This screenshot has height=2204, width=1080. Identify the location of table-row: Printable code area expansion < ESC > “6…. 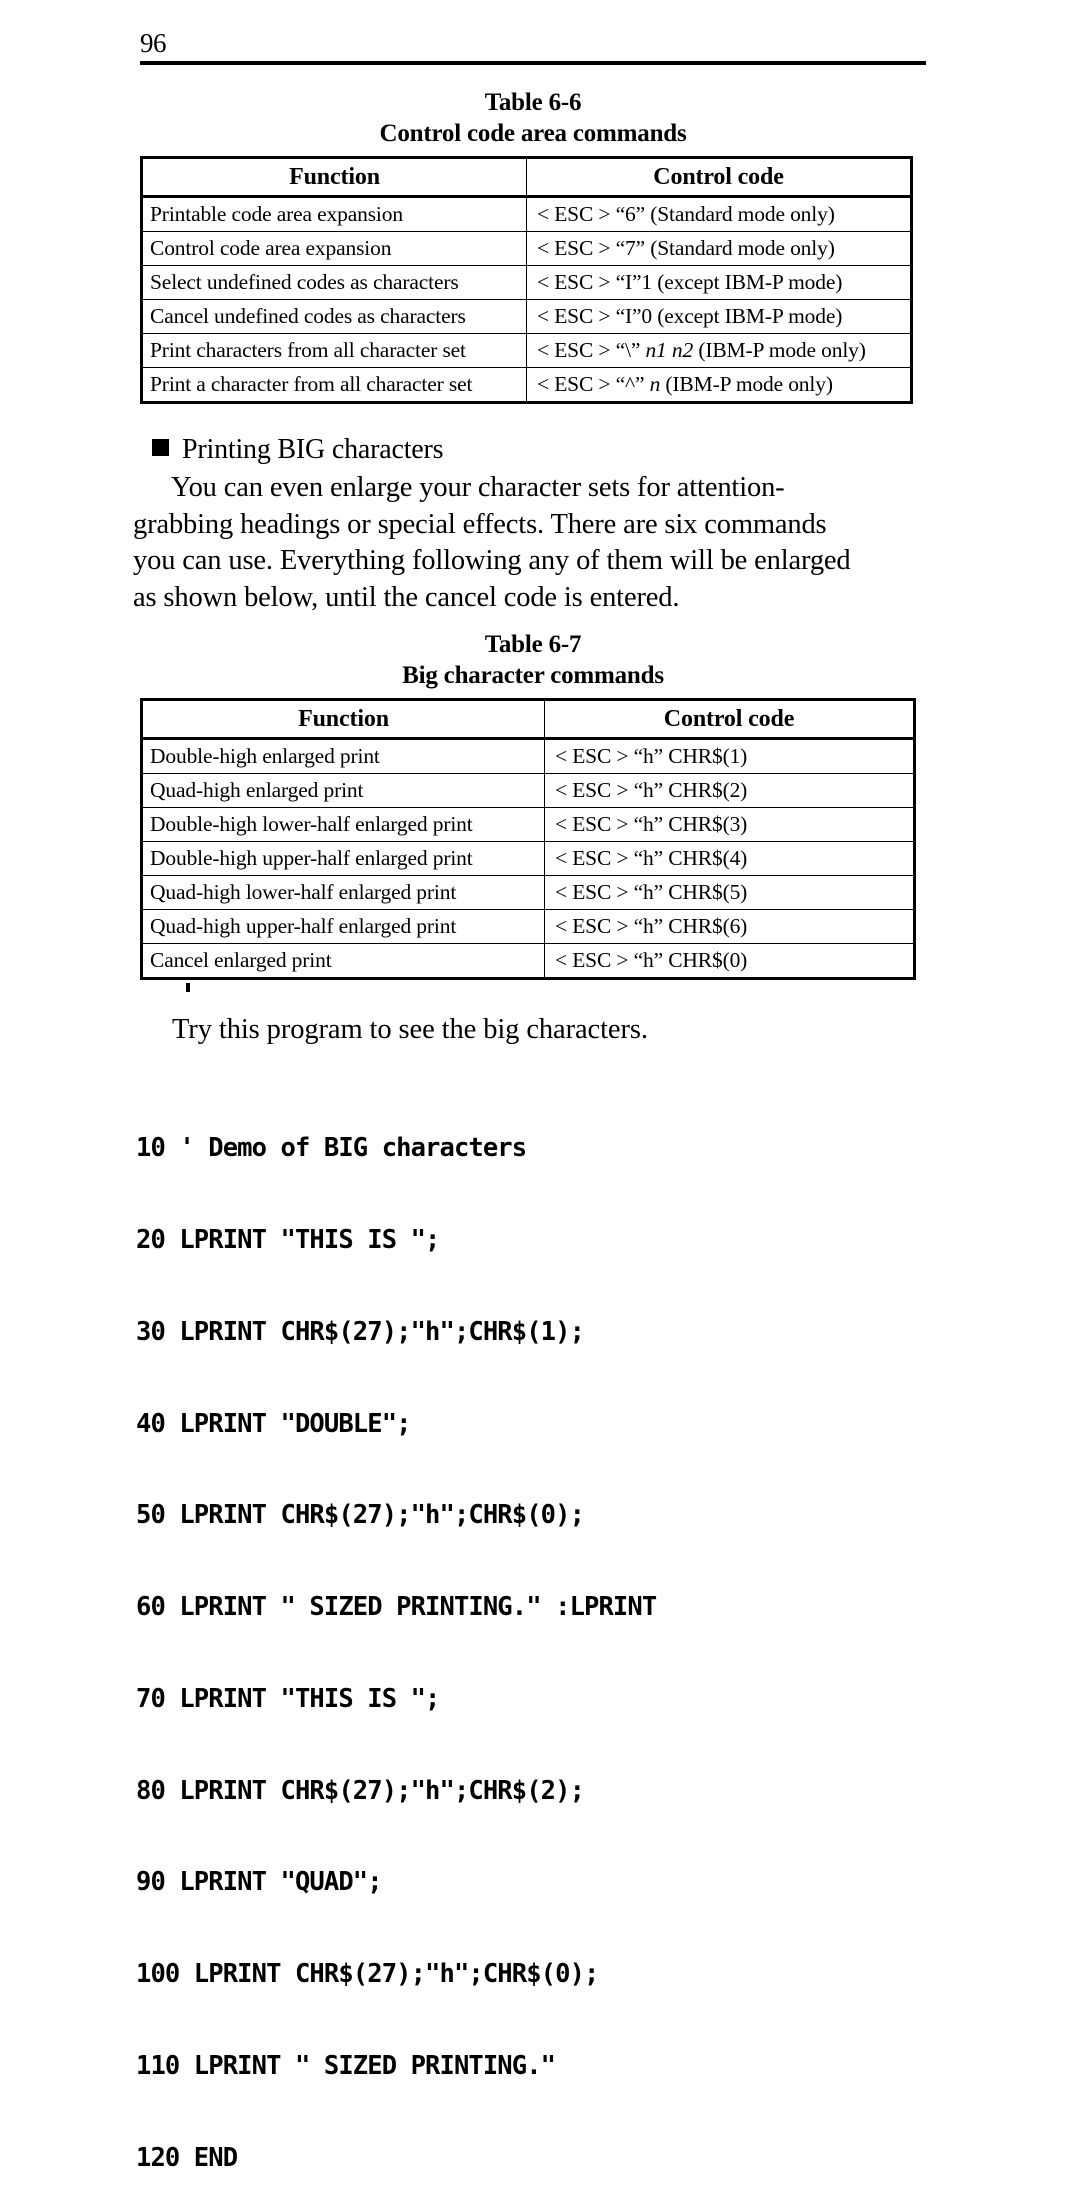
(526, 214).